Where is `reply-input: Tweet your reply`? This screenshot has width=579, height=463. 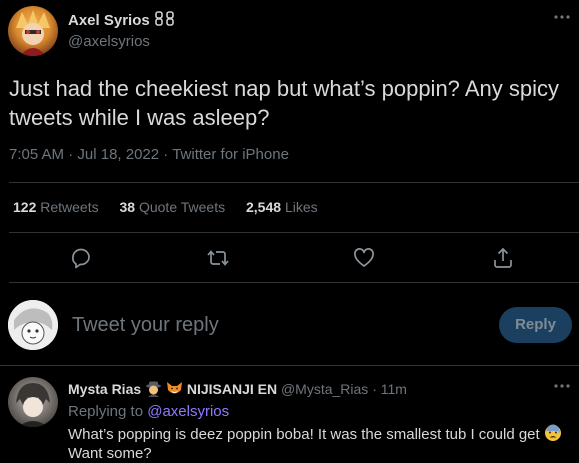 reply-input: Tweet your reply is located at coordinates (145, 325).